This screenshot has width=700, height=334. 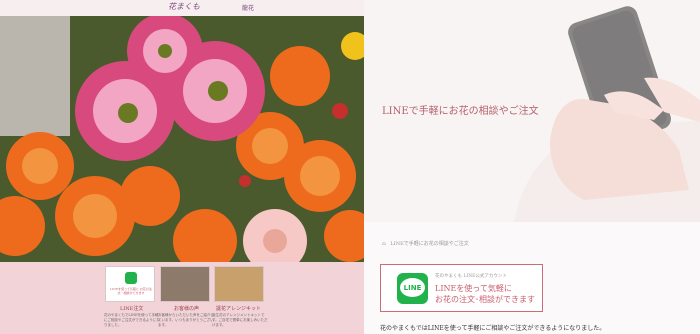 I want to click on line-order-card: LINEを使って気軽に お花の注文・相談ができます, so click(x=130, y=284).